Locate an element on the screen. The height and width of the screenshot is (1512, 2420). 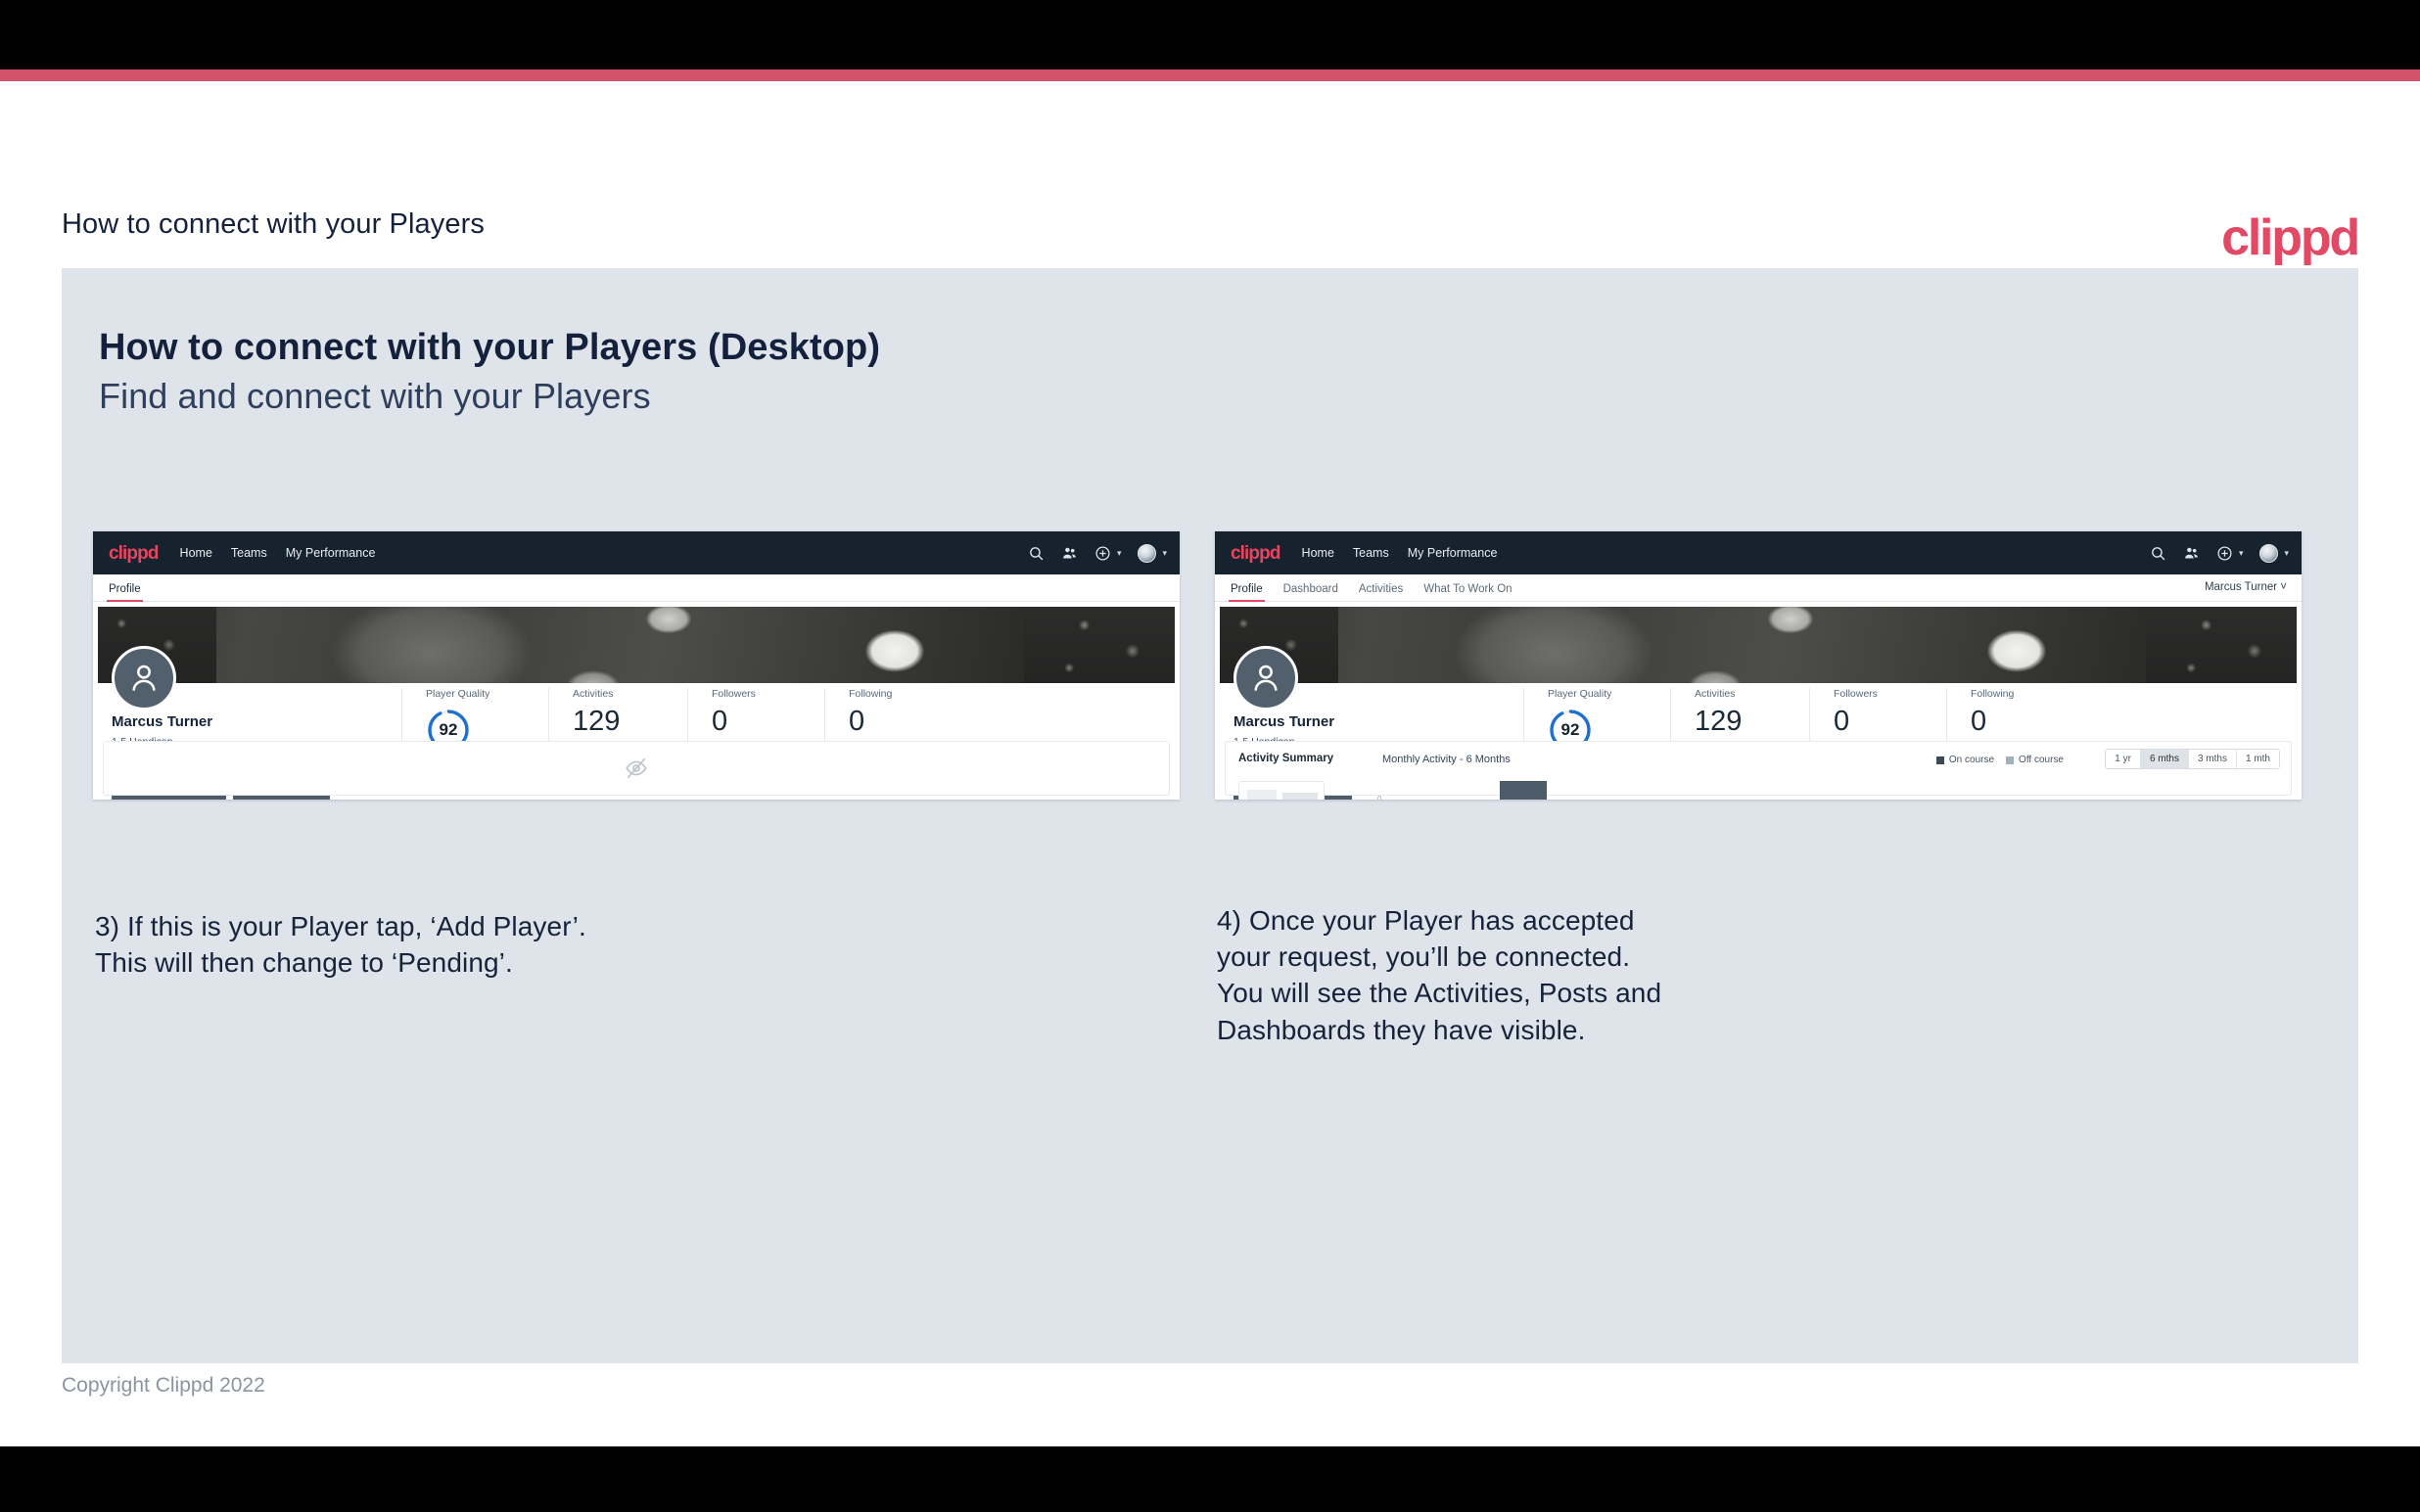
mini-placeholder-a is located at coordinates (1262, 795).